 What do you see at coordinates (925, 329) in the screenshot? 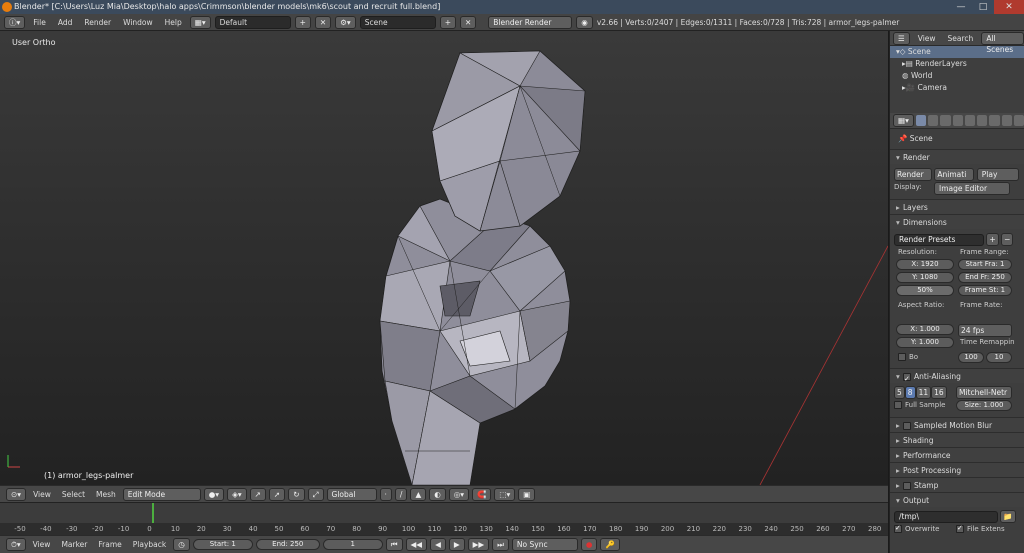
I see `aspect-x-field: X: 1.000` at bounding box center [925, 329].